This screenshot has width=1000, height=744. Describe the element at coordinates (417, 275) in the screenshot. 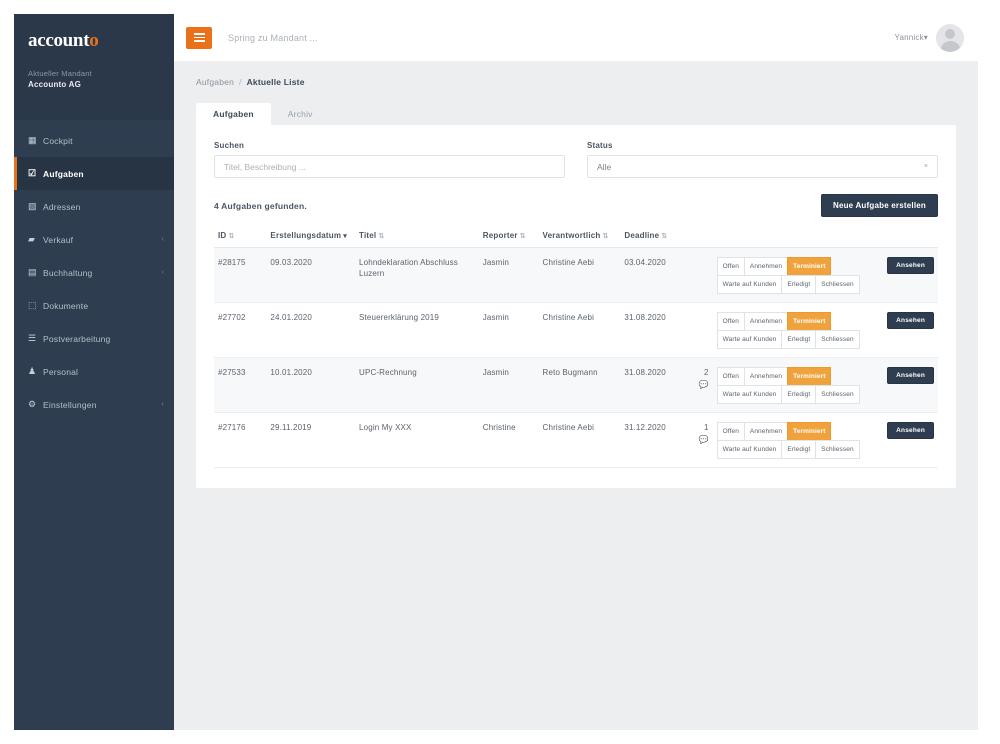

I see `cell-title: Lohndeklaration Abschluss Luzern` at that location.